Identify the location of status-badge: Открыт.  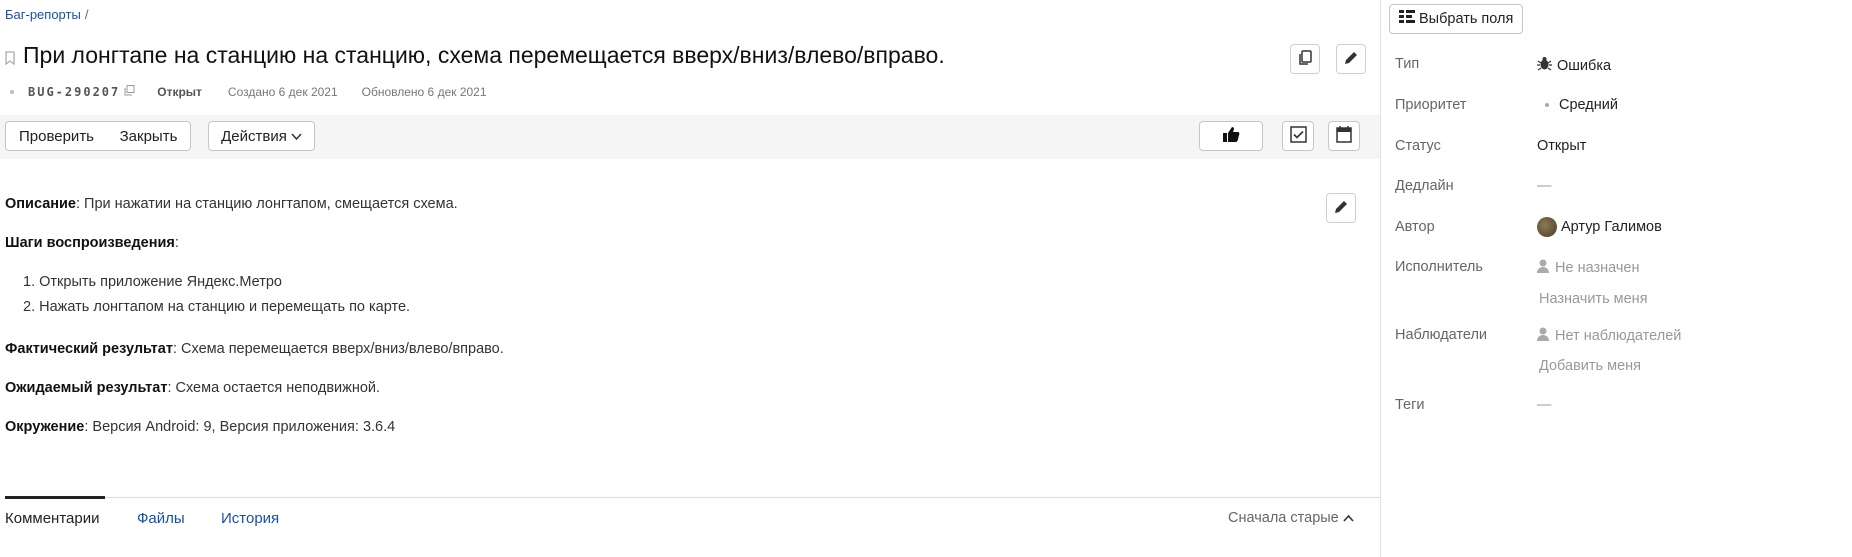
(179, 92).